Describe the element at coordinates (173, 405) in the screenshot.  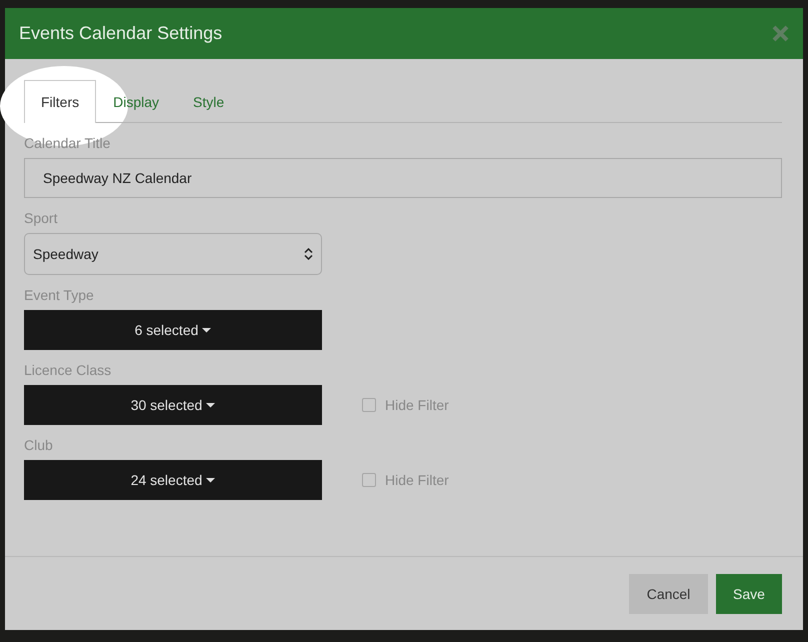
I see `multiselect-dropdown: 30 selected` at that location.